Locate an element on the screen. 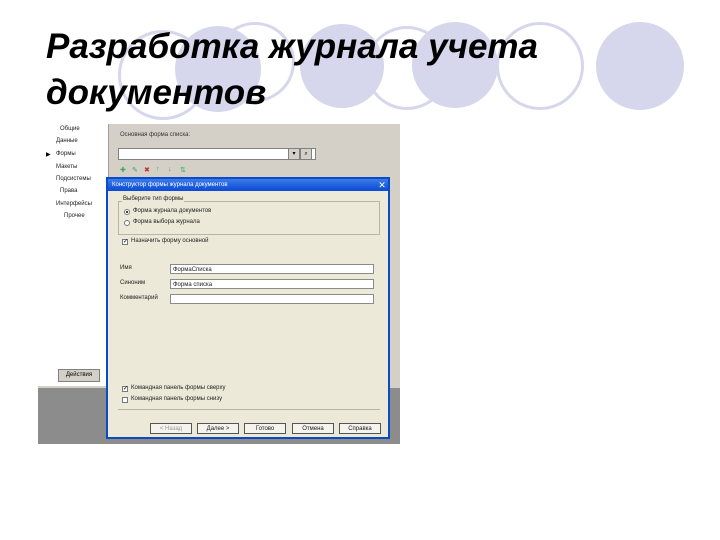 The image size is (720, 540). comment-field is located at coordinates (272, 299).